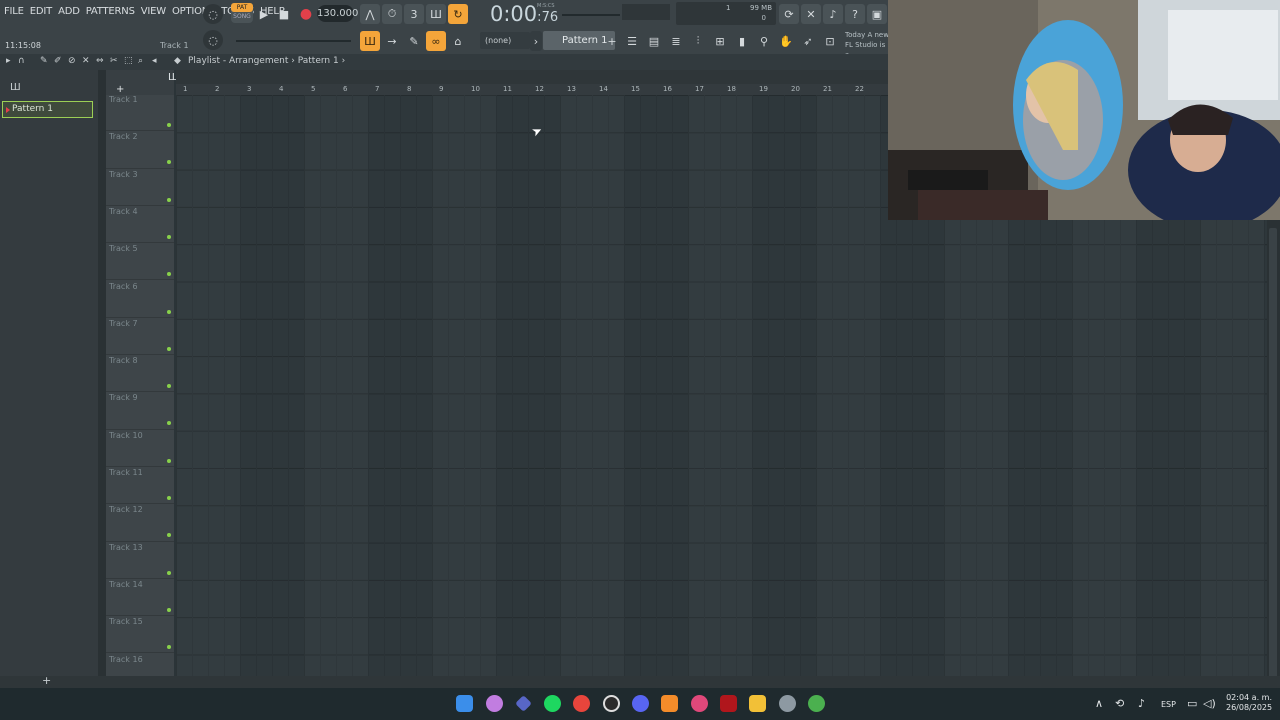 Image resolution: width=1280 pixels, height=720 pixels. Describe the element at coordinates (1249, 703) in the screenshot. I see `tray-clock: 02:04 a. m. 26/08/2025` at that location.